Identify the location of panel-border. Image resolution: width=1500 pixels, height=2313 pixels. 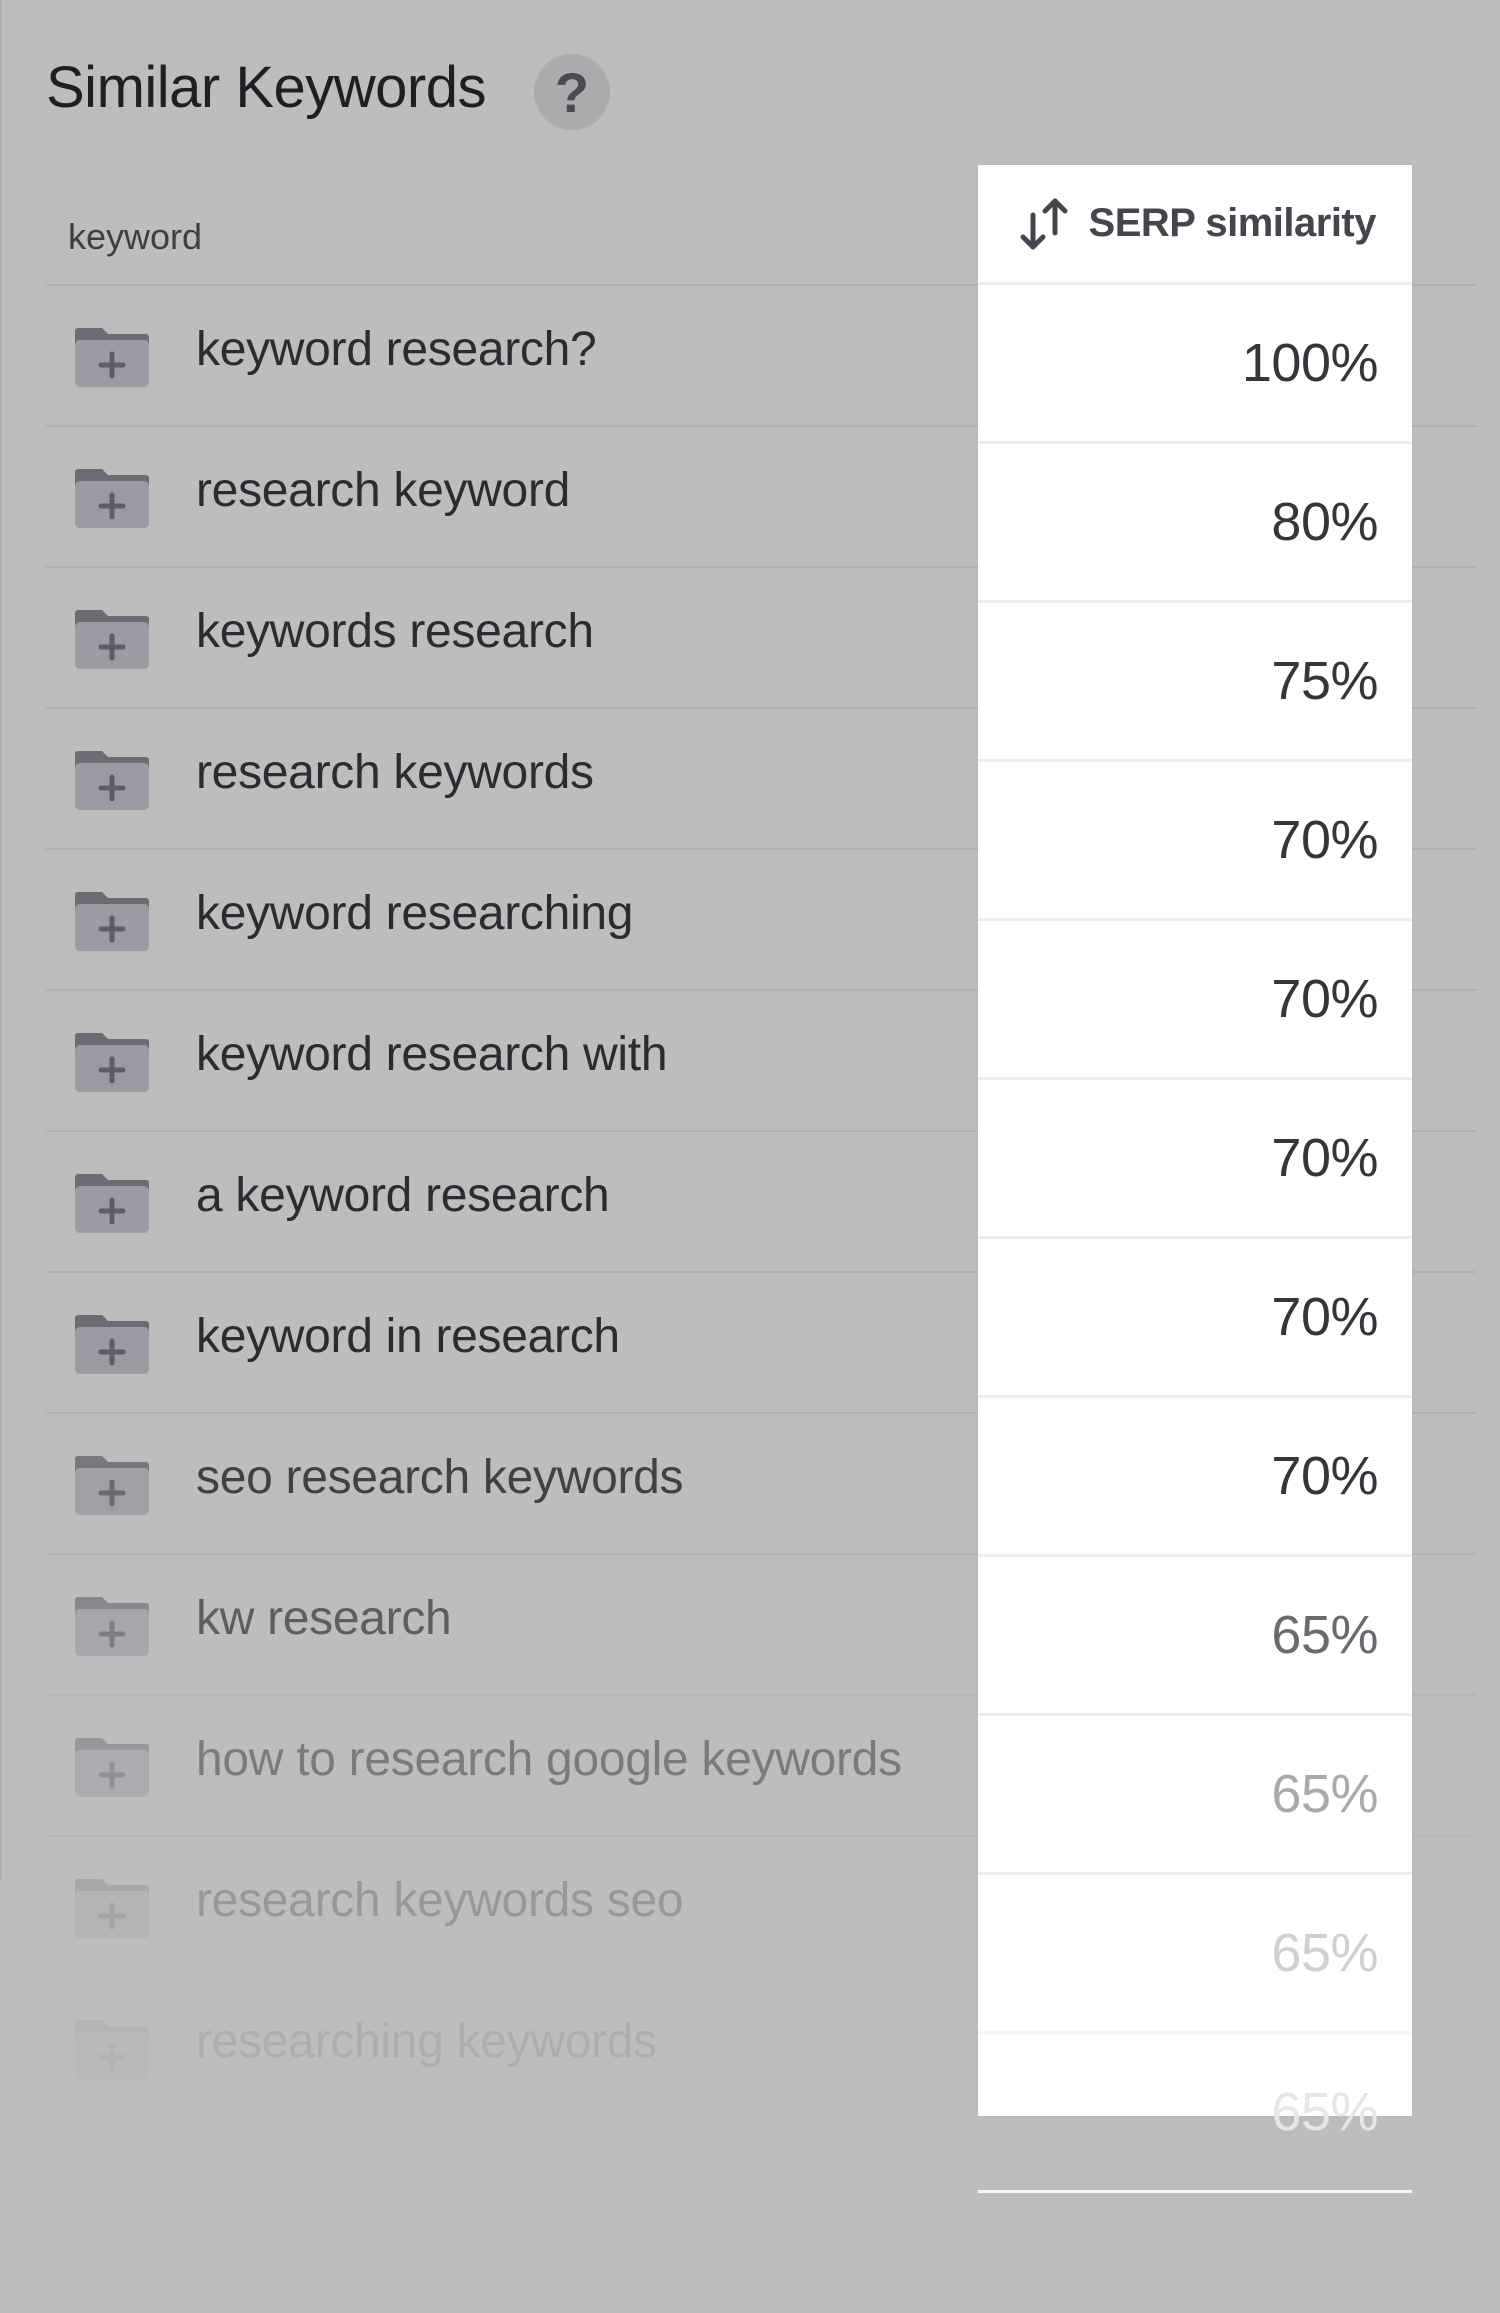
(1, 940).